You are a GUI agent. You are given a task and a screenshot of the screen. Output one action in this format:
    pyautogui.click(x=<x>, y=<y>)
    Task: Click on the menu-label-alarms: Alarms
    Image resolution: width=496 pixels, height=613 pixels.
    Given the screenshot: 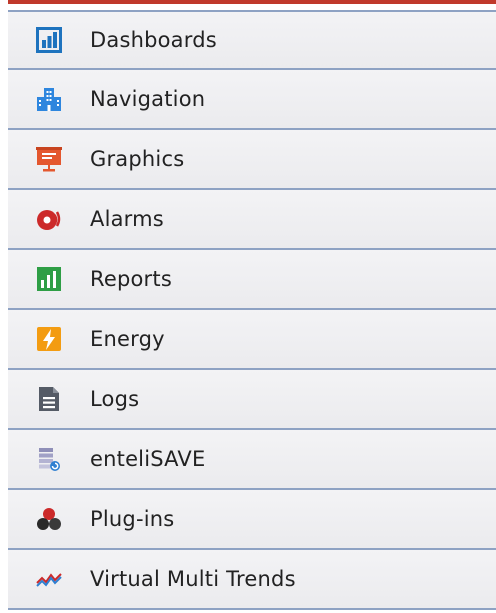 What is the action you would take?
    pyautogui.click(x=127, y=219)
    